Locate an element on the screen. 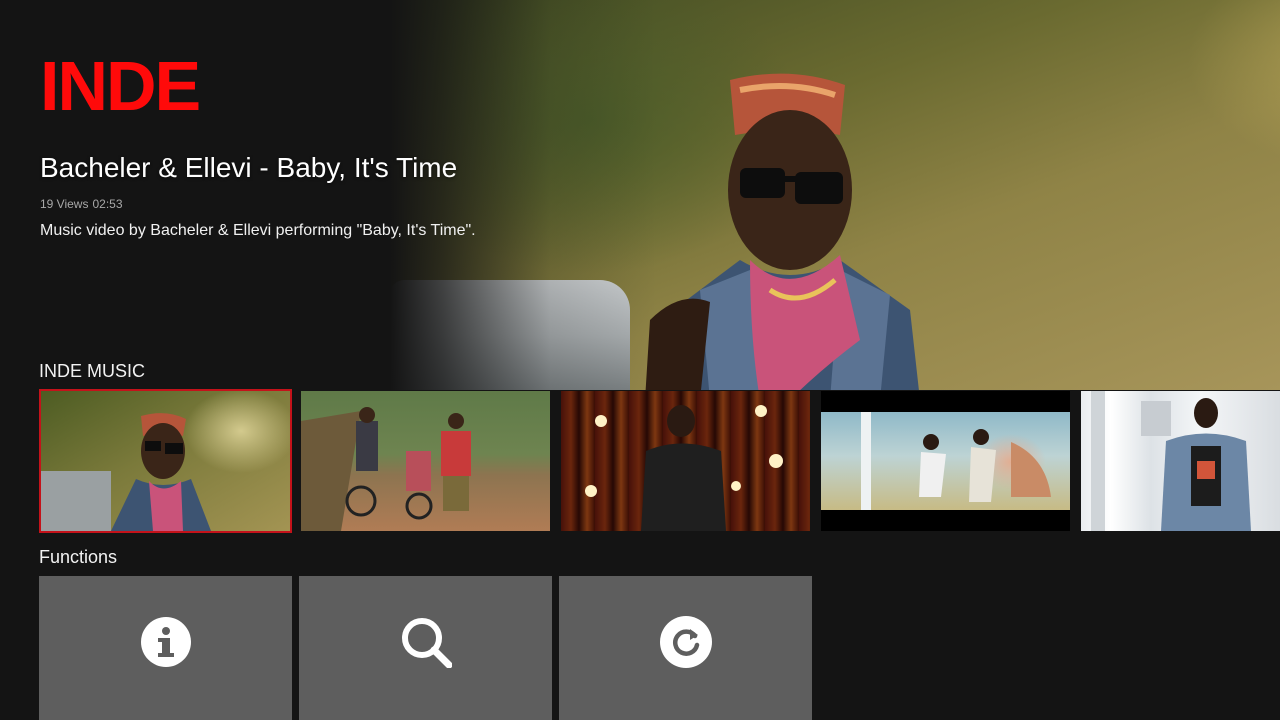 Image resolution: width=1280 pixels, height=720 pixels. function-tile-info is located at coordinates (165, 648).